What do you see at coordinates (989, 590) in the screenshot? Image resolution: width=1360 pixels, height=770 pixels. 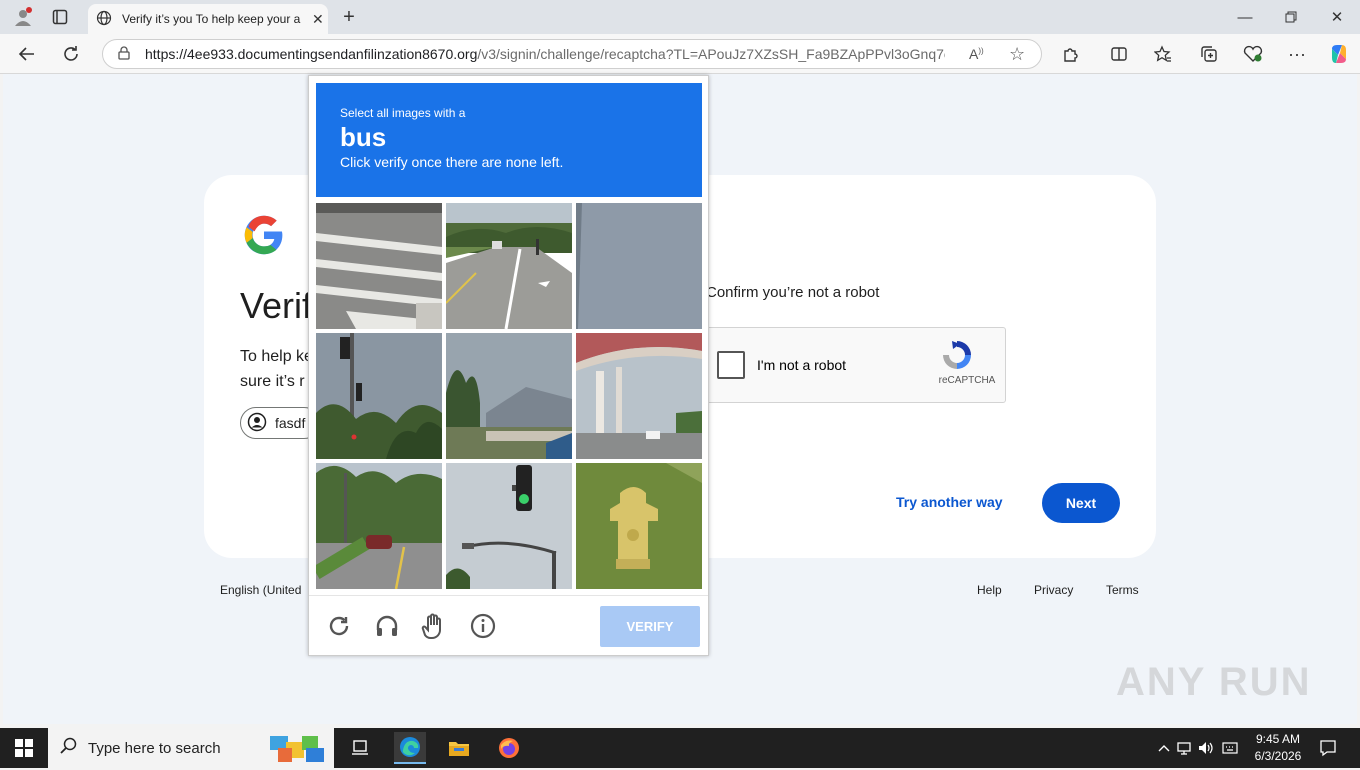 I see `help-link: Help` at bounding box center [989, 590].